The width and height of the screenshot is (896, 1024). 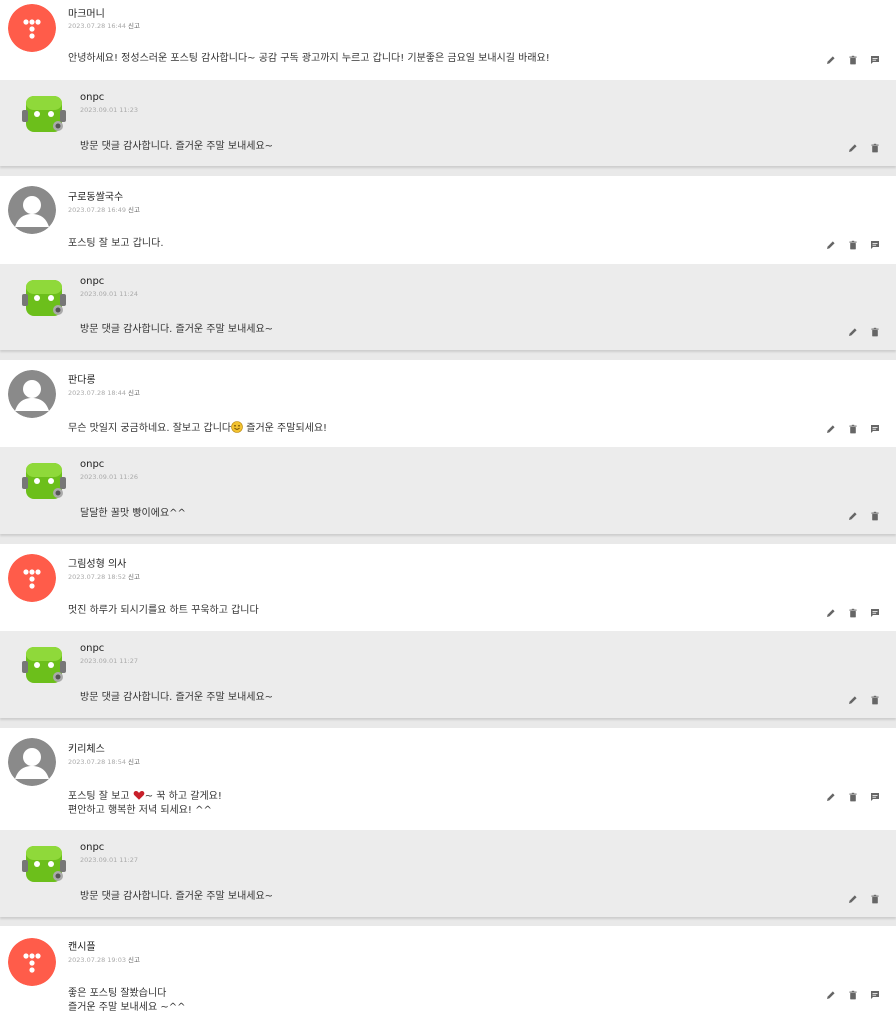 I want to click on comment-card: 구로동쌀국수 2023.07.28 16:49 신고 포스팅 잘 보고 갑니다., so click(x=448, y=220).